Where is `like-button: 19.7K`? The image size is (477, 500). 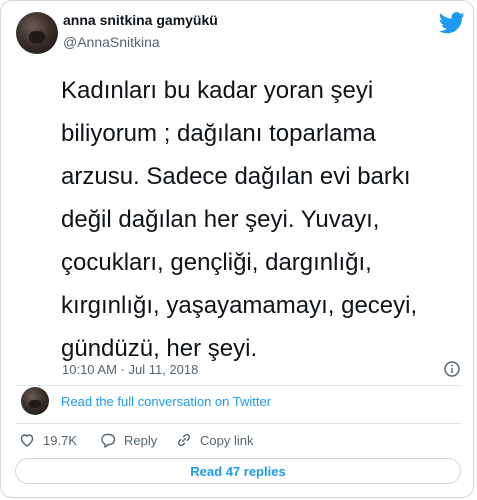 like-button: 19.7K is located at coordinates (48, 440).